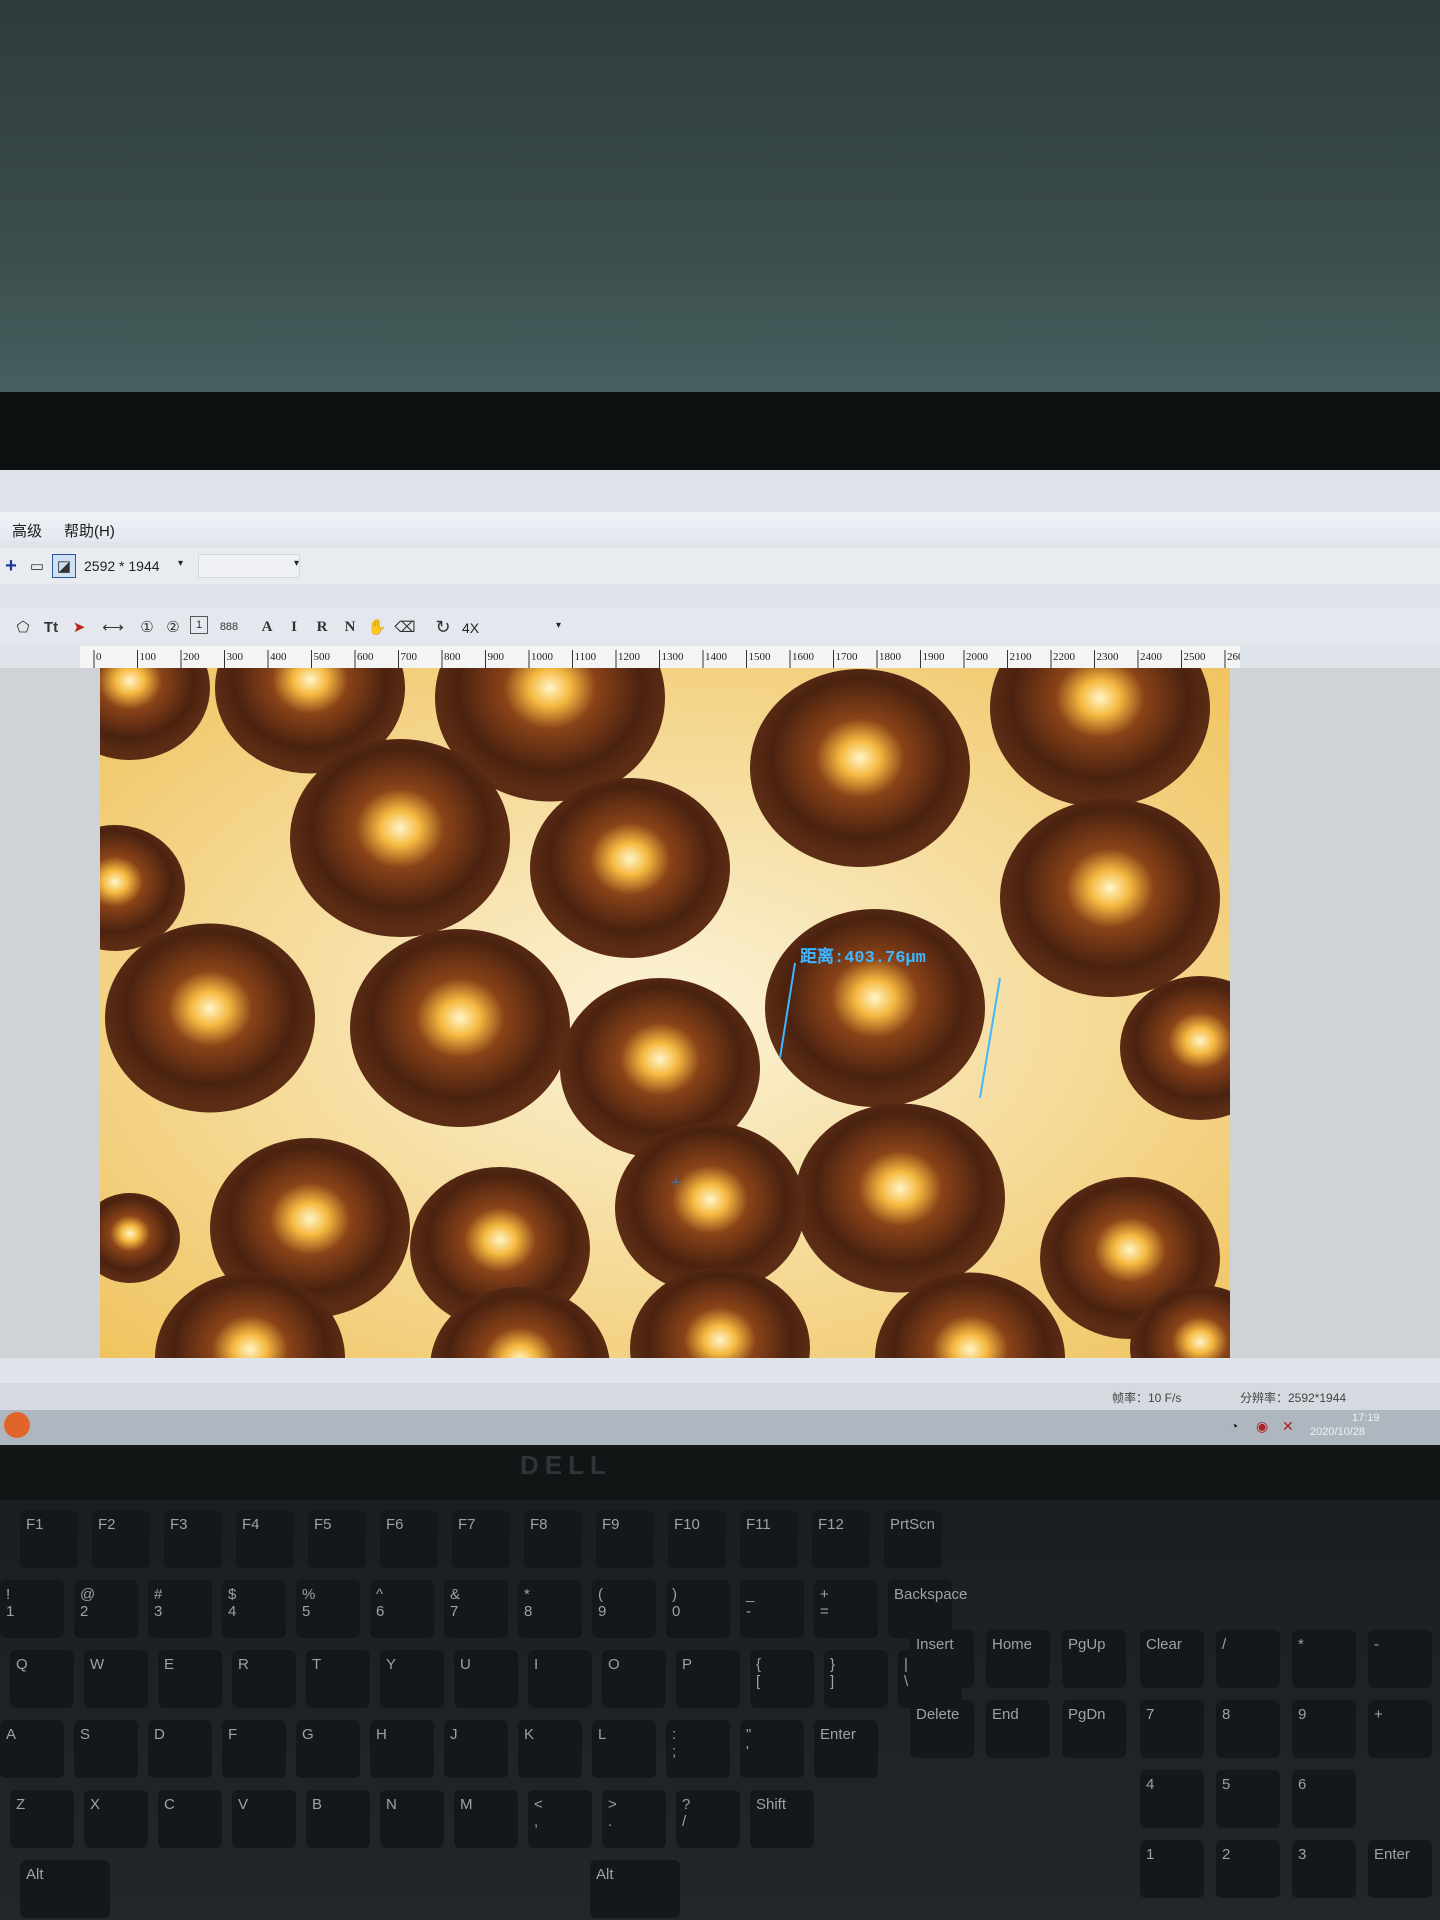 The width and height of the screenshot is (1440, 1920). Describe the element at coordinates (1195, 657) in the screenshot. I see `ruler-tick-label: 2500` at that location.